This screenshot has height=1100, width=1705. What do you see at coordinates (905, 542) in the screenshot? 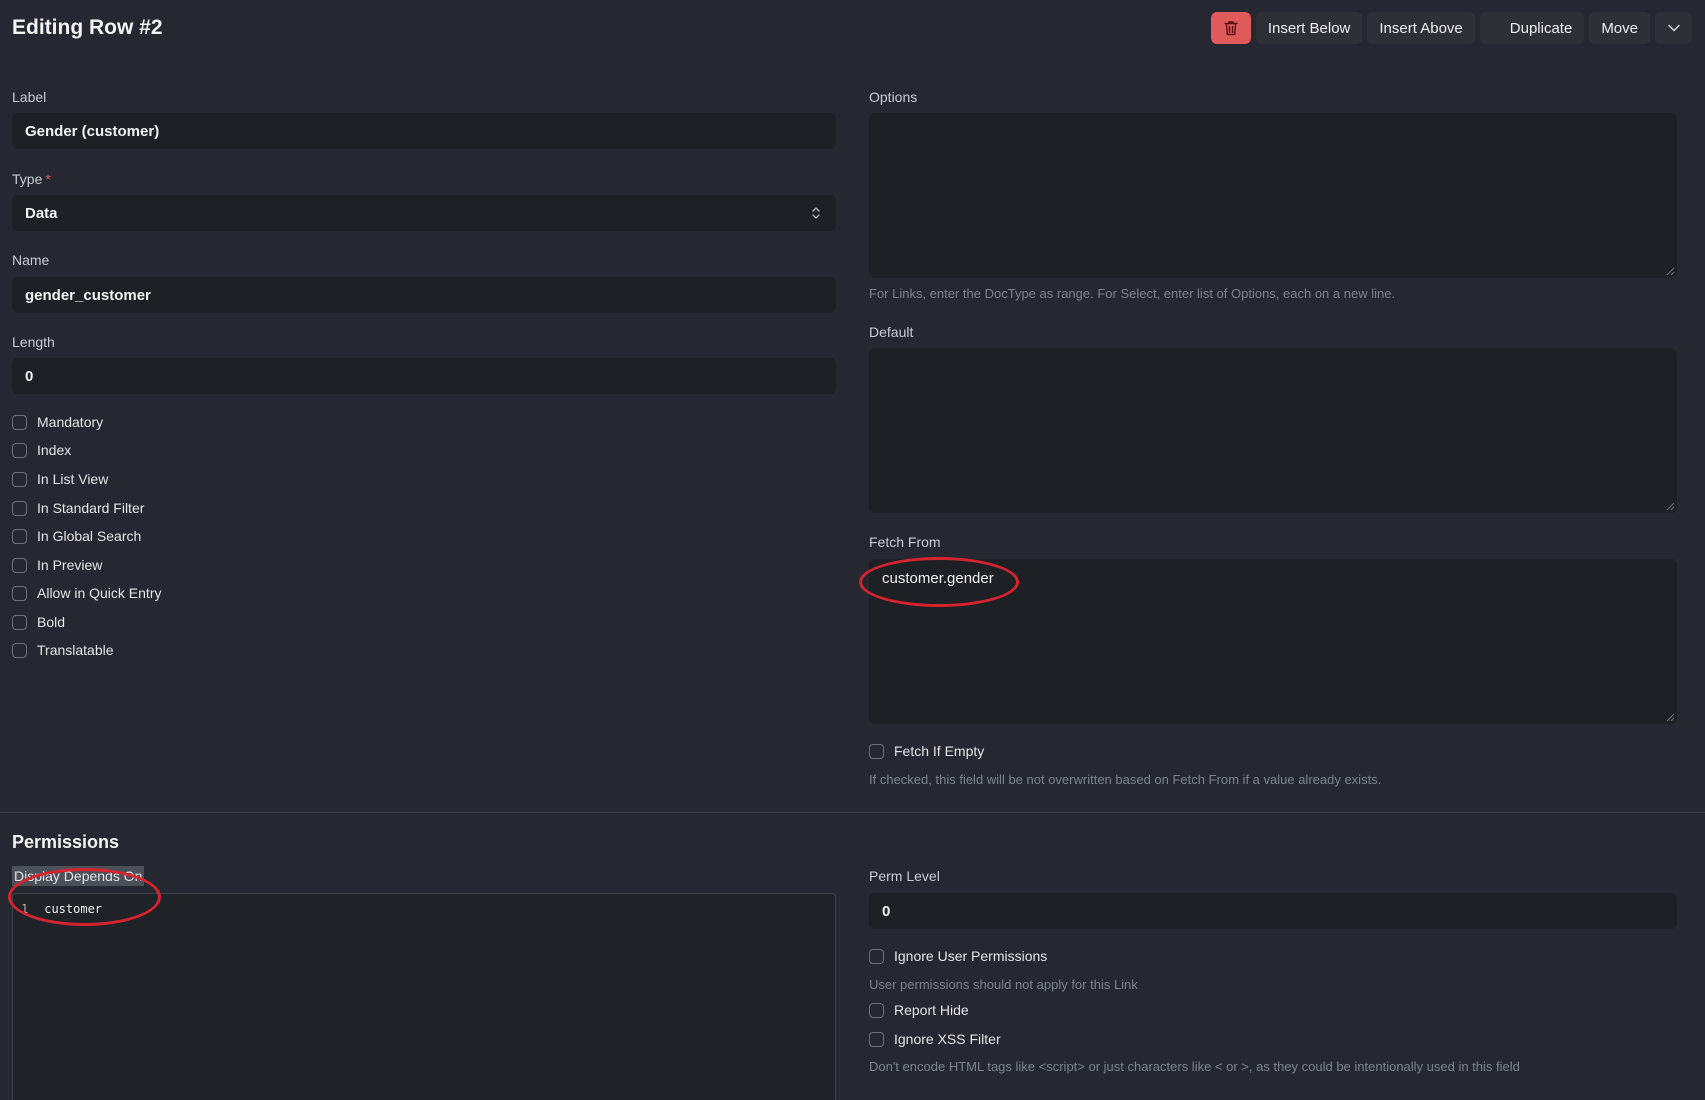
I see `fetch-from-field-label: Fetch From` at bounding box center [905, 542].